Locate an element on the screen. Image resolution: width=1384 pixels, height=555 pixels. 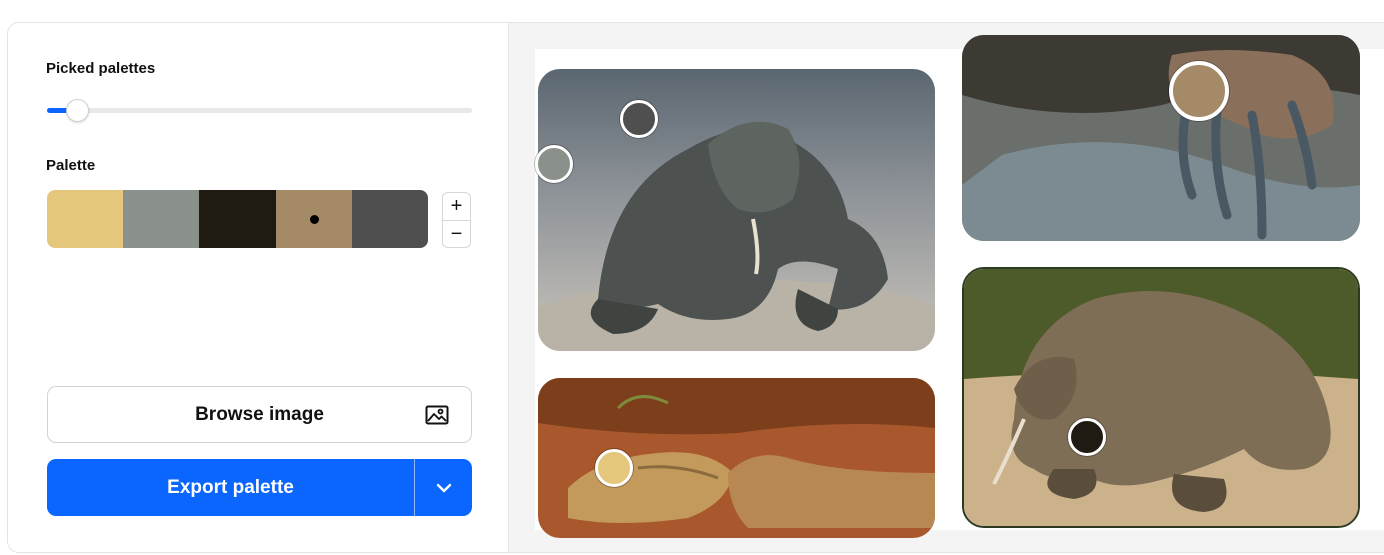
increase-button: + is located at coordinates (456, 206).